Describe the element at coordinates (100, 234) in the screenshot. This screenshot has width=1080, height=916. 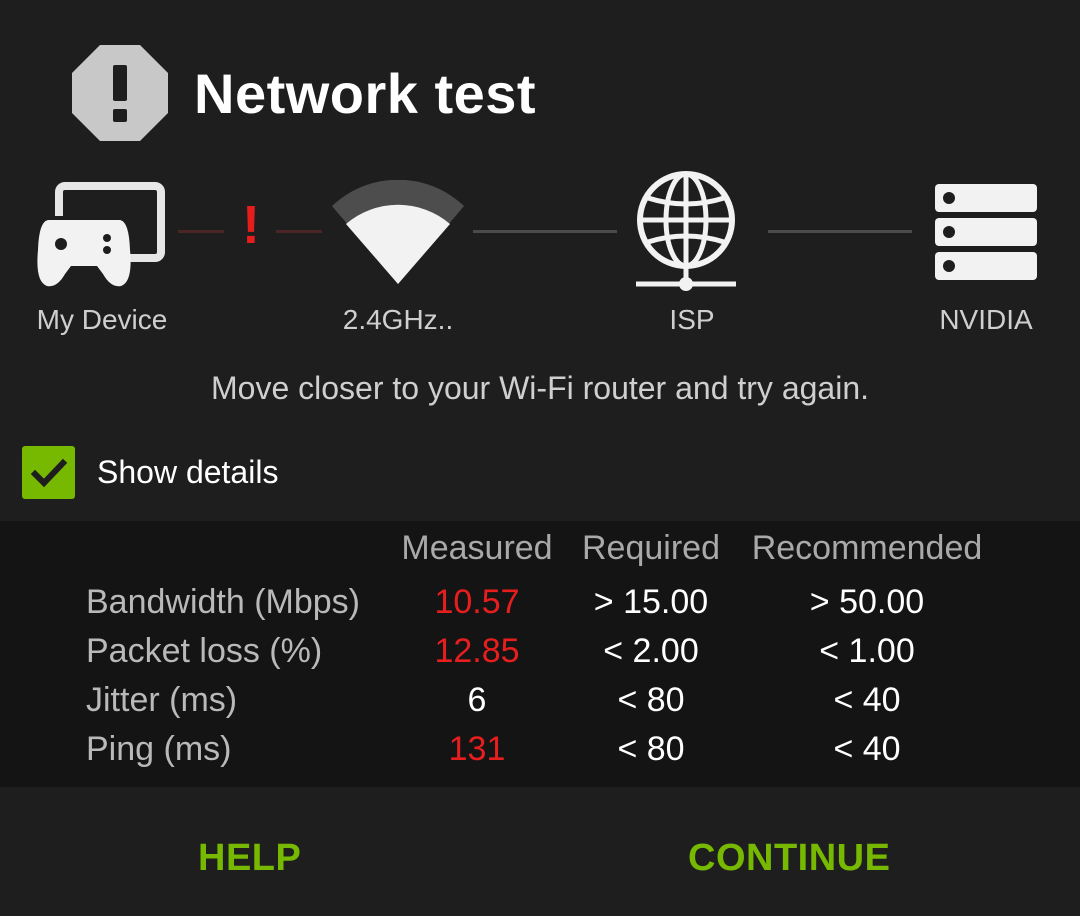
I see `gamepad-cast-icon` at that location.